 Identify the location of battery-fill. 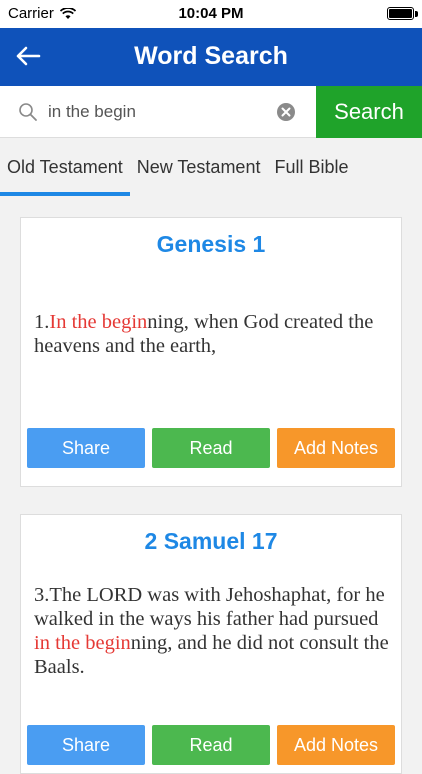
(400, 13).